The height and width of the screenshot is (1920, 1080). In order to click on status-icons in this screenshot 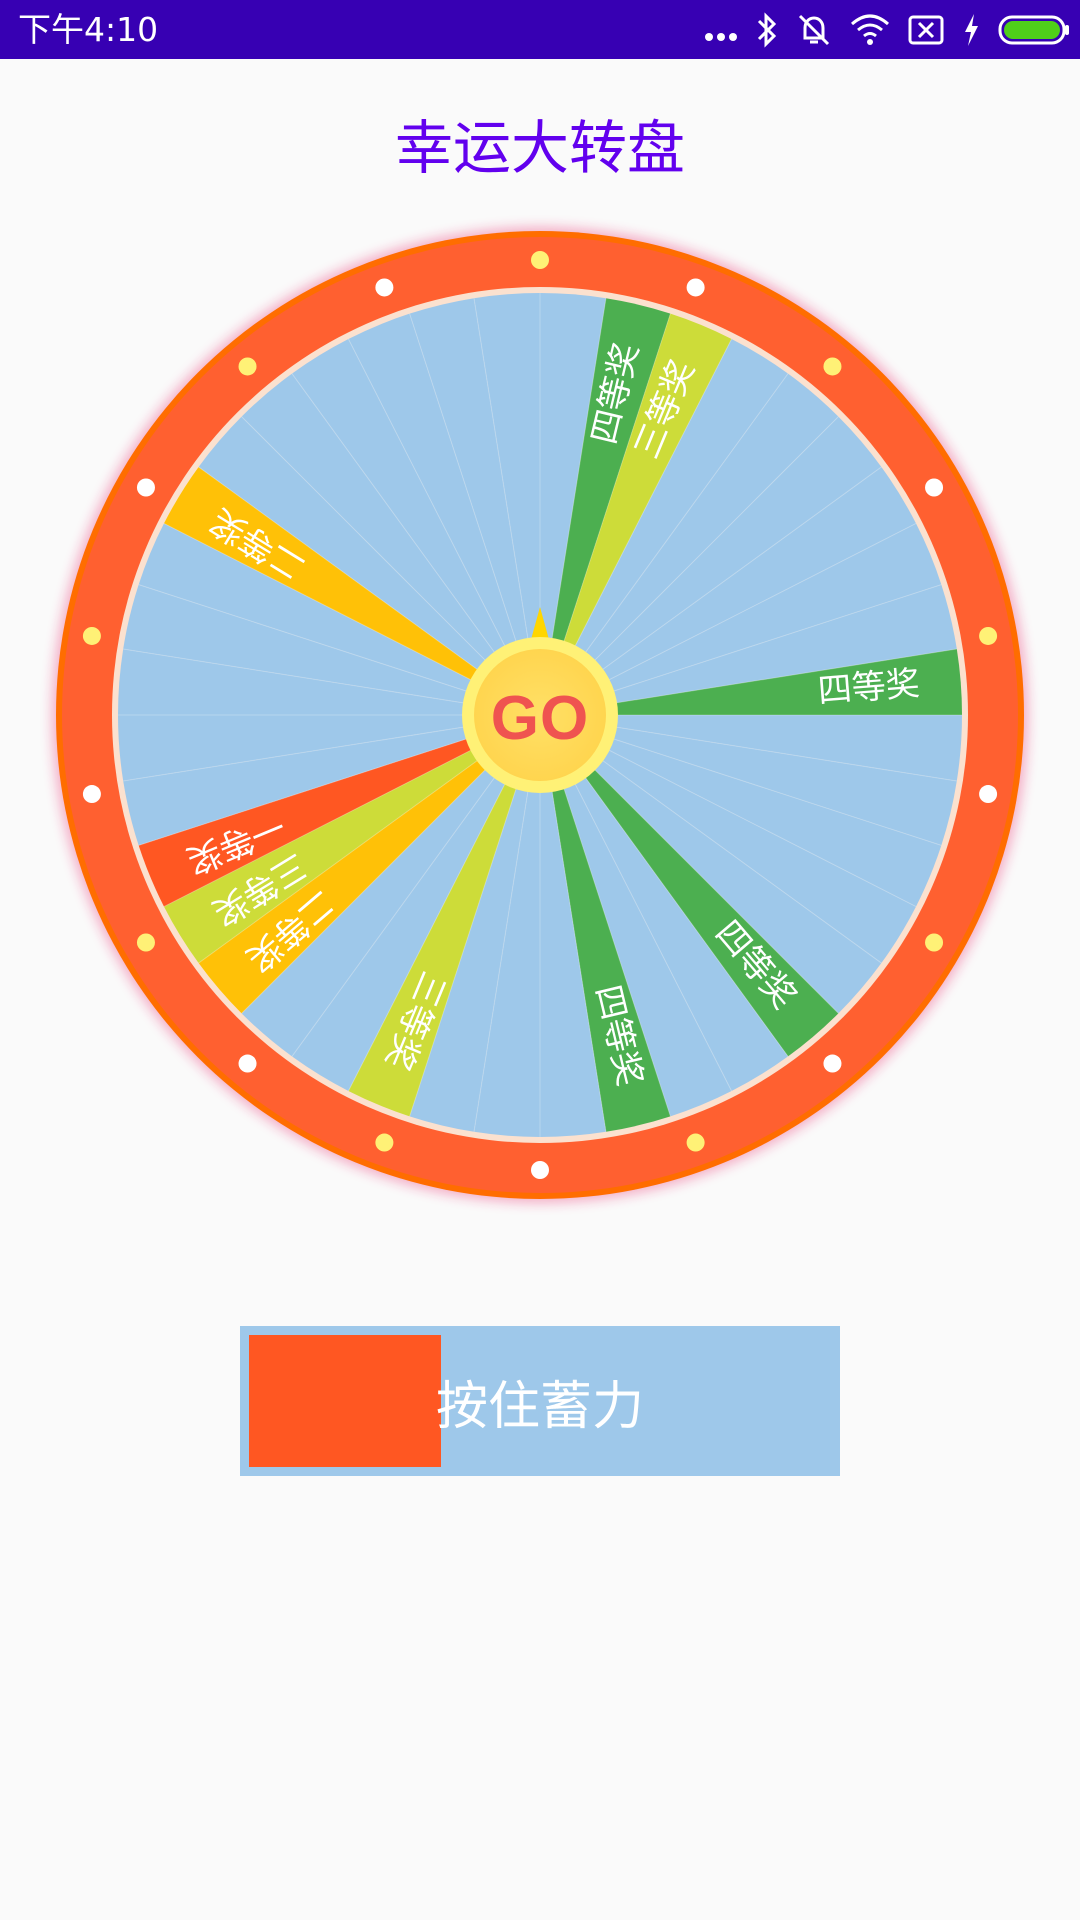, I will do `click(887, 30)`.